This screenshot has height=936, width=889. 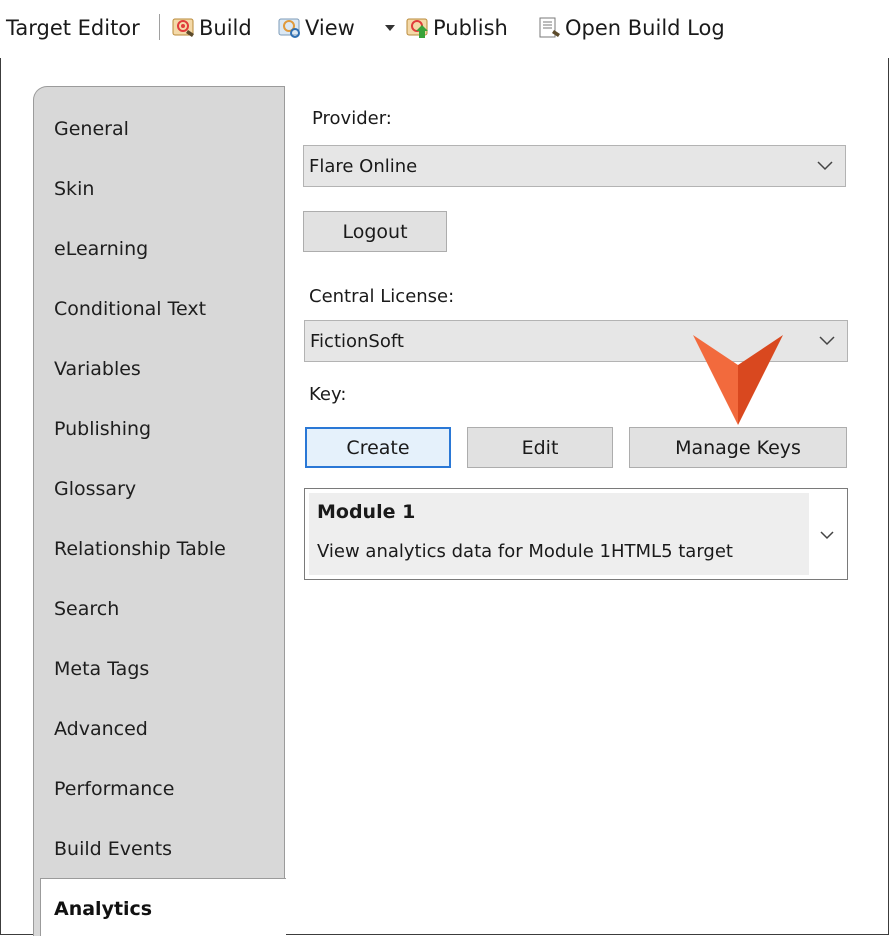 What do you see at coordinates (375, 231) in the screenshot?
I see `logout-button: Logout` at bounding box center [375, 231].